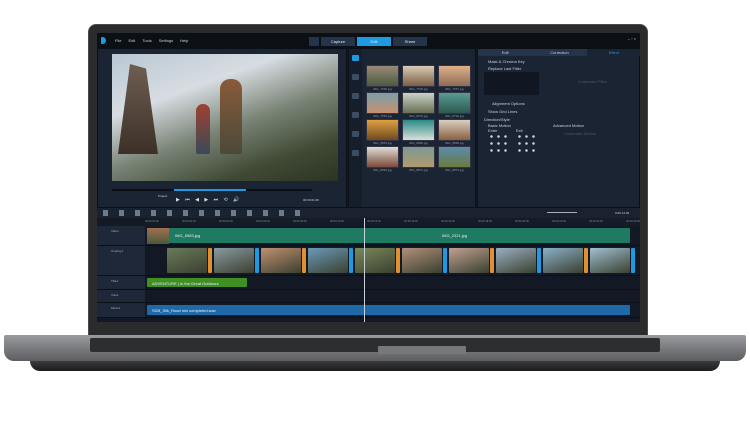 This screenshot has height=422, width=750. Describe the element at coordinates (568, 125) in the screenshot. I see `advanced-motion-radio: Advanced Motion` at that location.